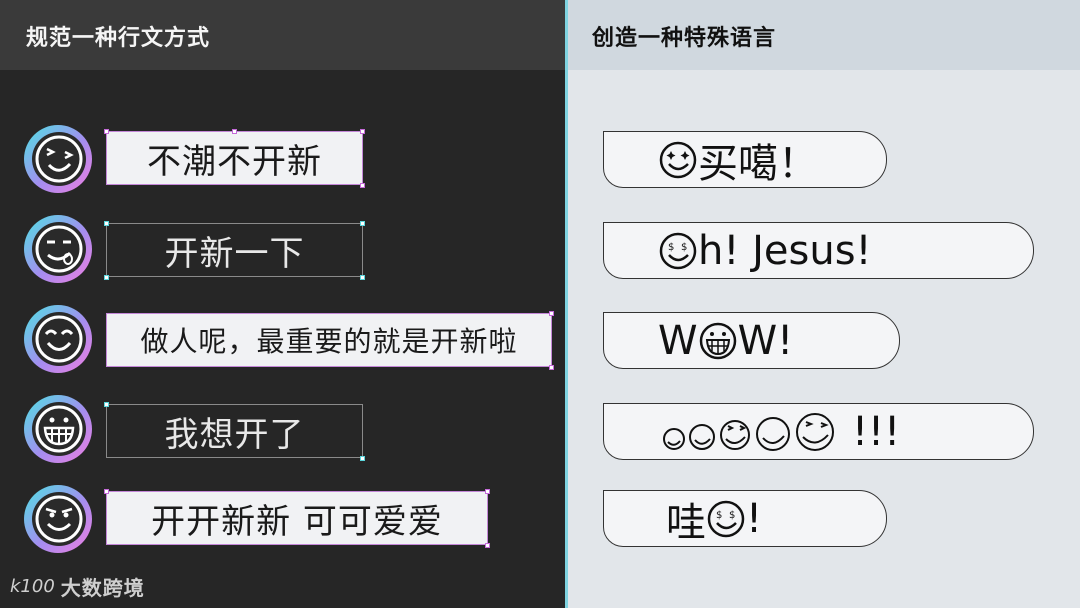 This screenshot has height=608, width=1080. Describe the element at coordinates (282, 35) in the screenshot. I see `left-header: 规范一种行文方式` at that location.